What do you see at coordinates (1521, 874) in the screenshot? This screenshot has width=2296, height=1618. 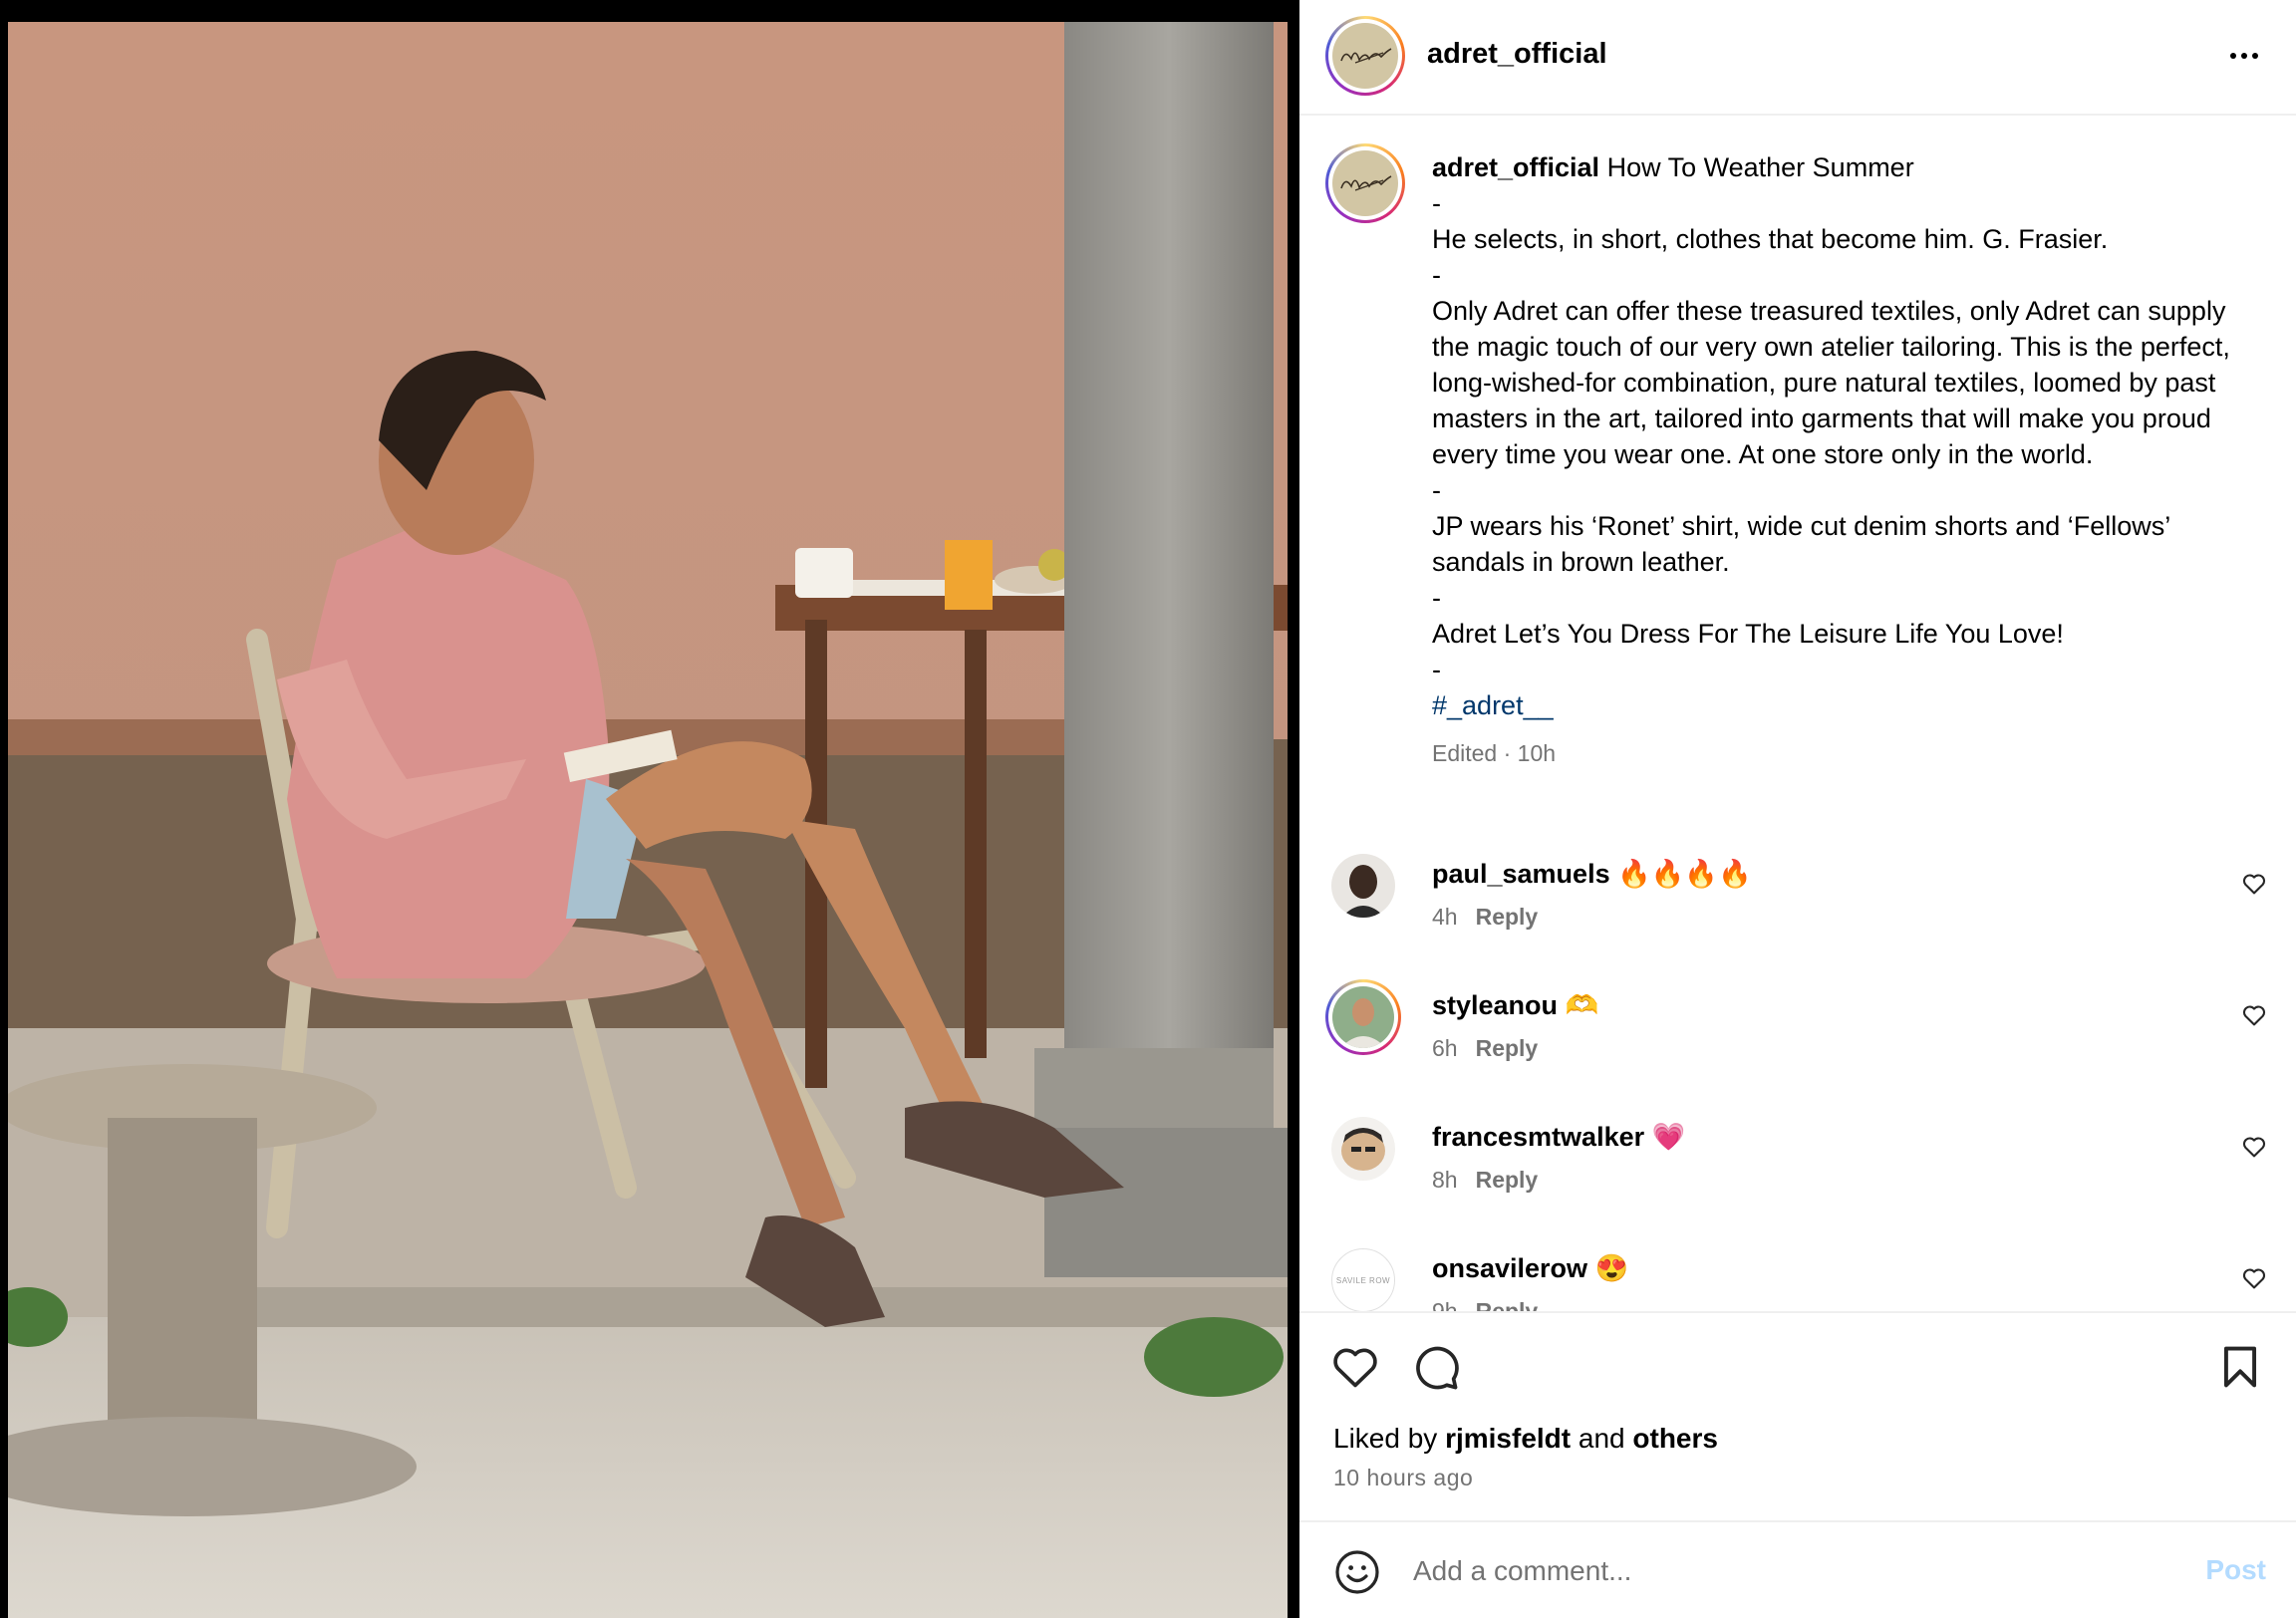 I see `commenter-username: paul_samuels` at bounding box center [1521, 874].